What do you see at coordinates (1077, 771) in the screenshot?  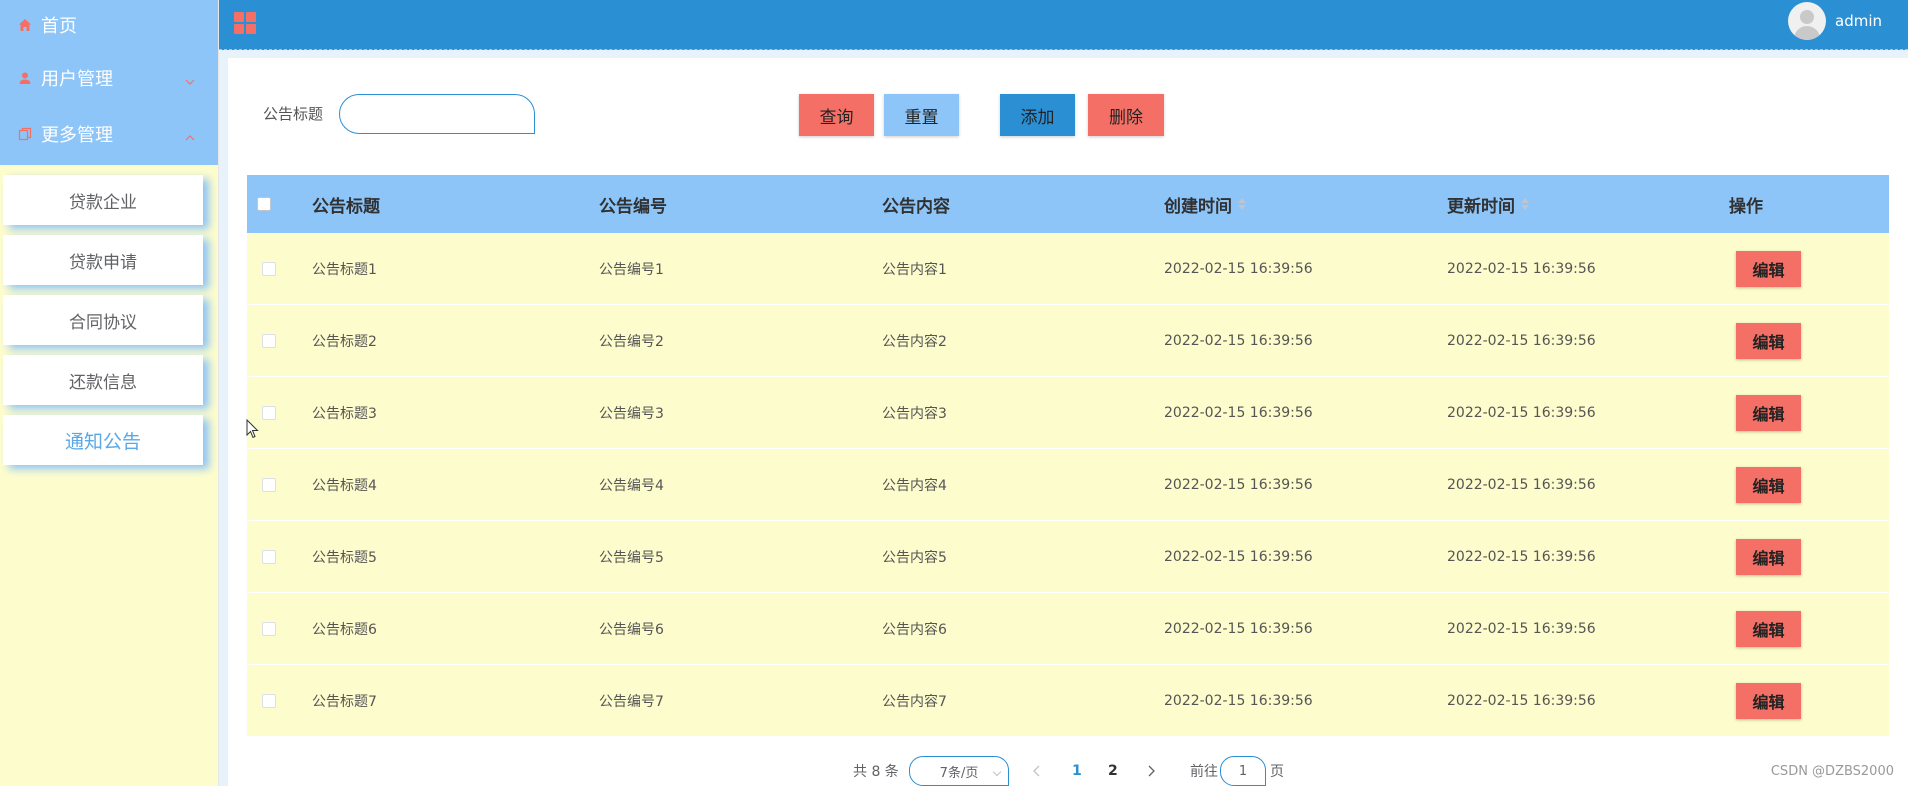 I see `page-number-1: 1` at bounding box center [1077, 771].